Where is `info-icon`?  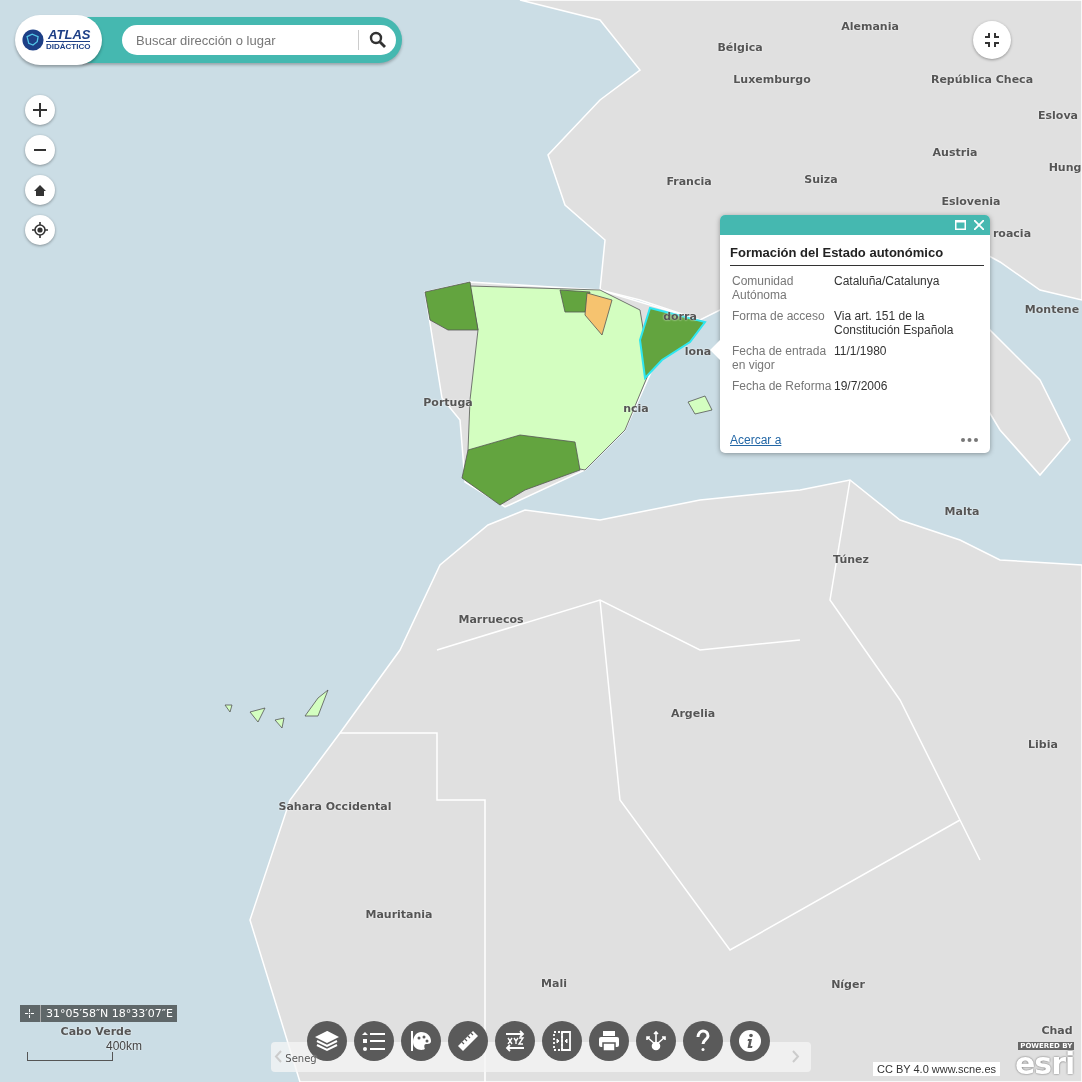 info-icon is located at coordinates (750, 1041).